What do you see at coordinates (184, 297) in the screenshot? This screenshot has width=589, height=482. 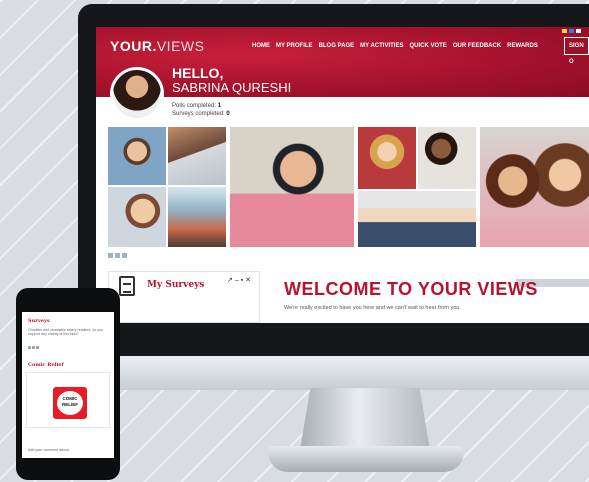 I see `my-surveys-widget: My Surveys ↗ – ▪ ✕` at bounding box center [184, 297].